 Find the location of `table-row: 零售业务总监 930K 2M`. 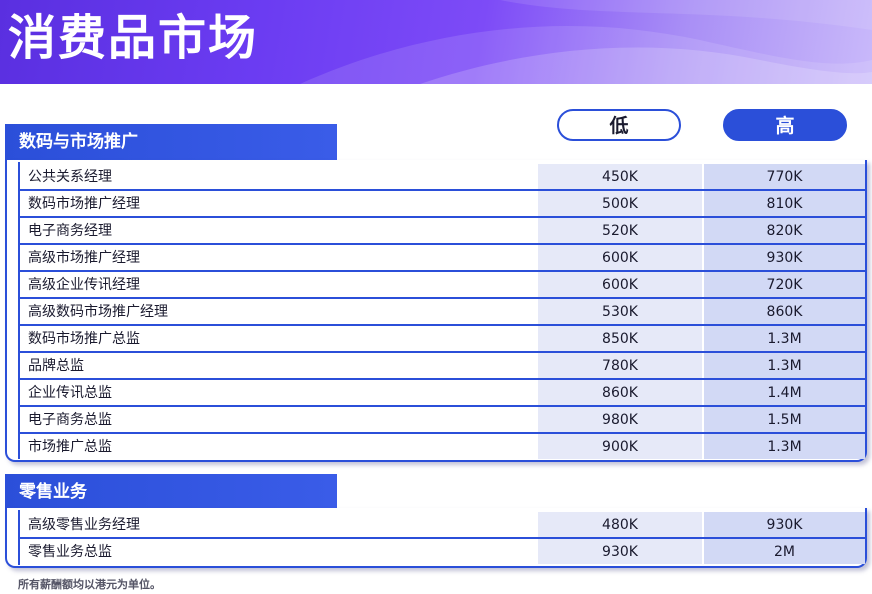

table-row: 零售业务总监 930K 2M is located at coordinates (443, 552).